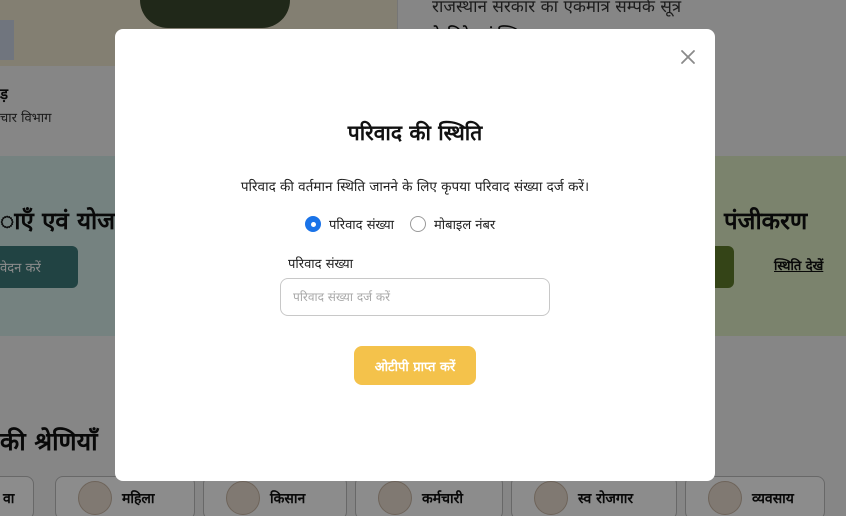 This screenshot has width=846, height=516. I want to click on complaint-number-label: परिवाद संख्या, so click(320, 264).